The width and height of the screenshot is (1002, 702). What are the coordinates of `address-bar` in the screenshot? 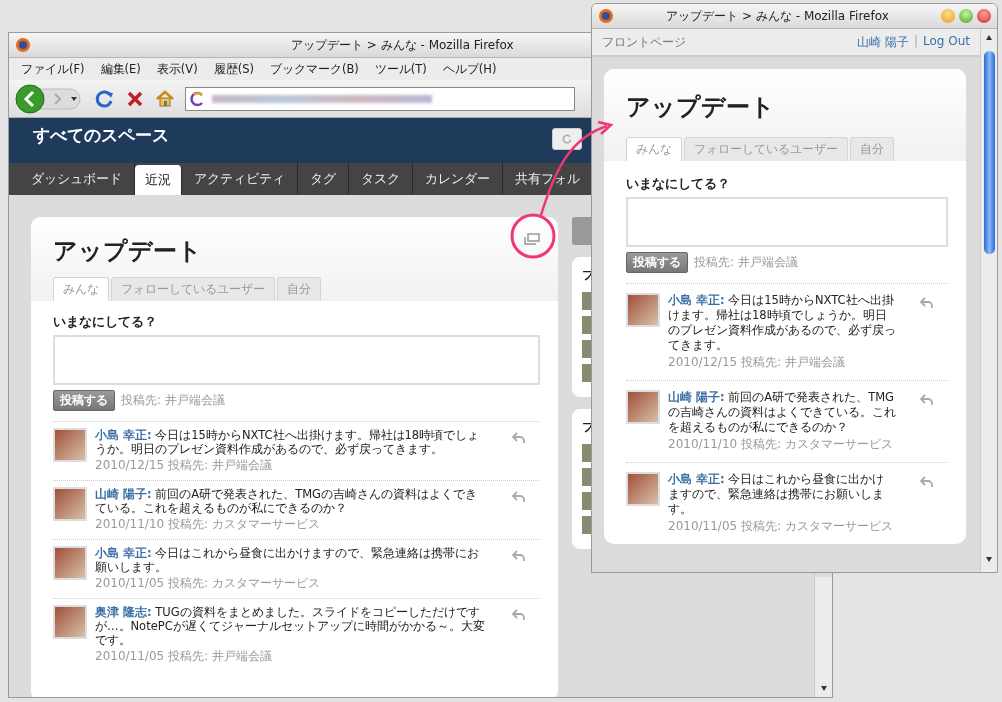 It's located at (380, 98).